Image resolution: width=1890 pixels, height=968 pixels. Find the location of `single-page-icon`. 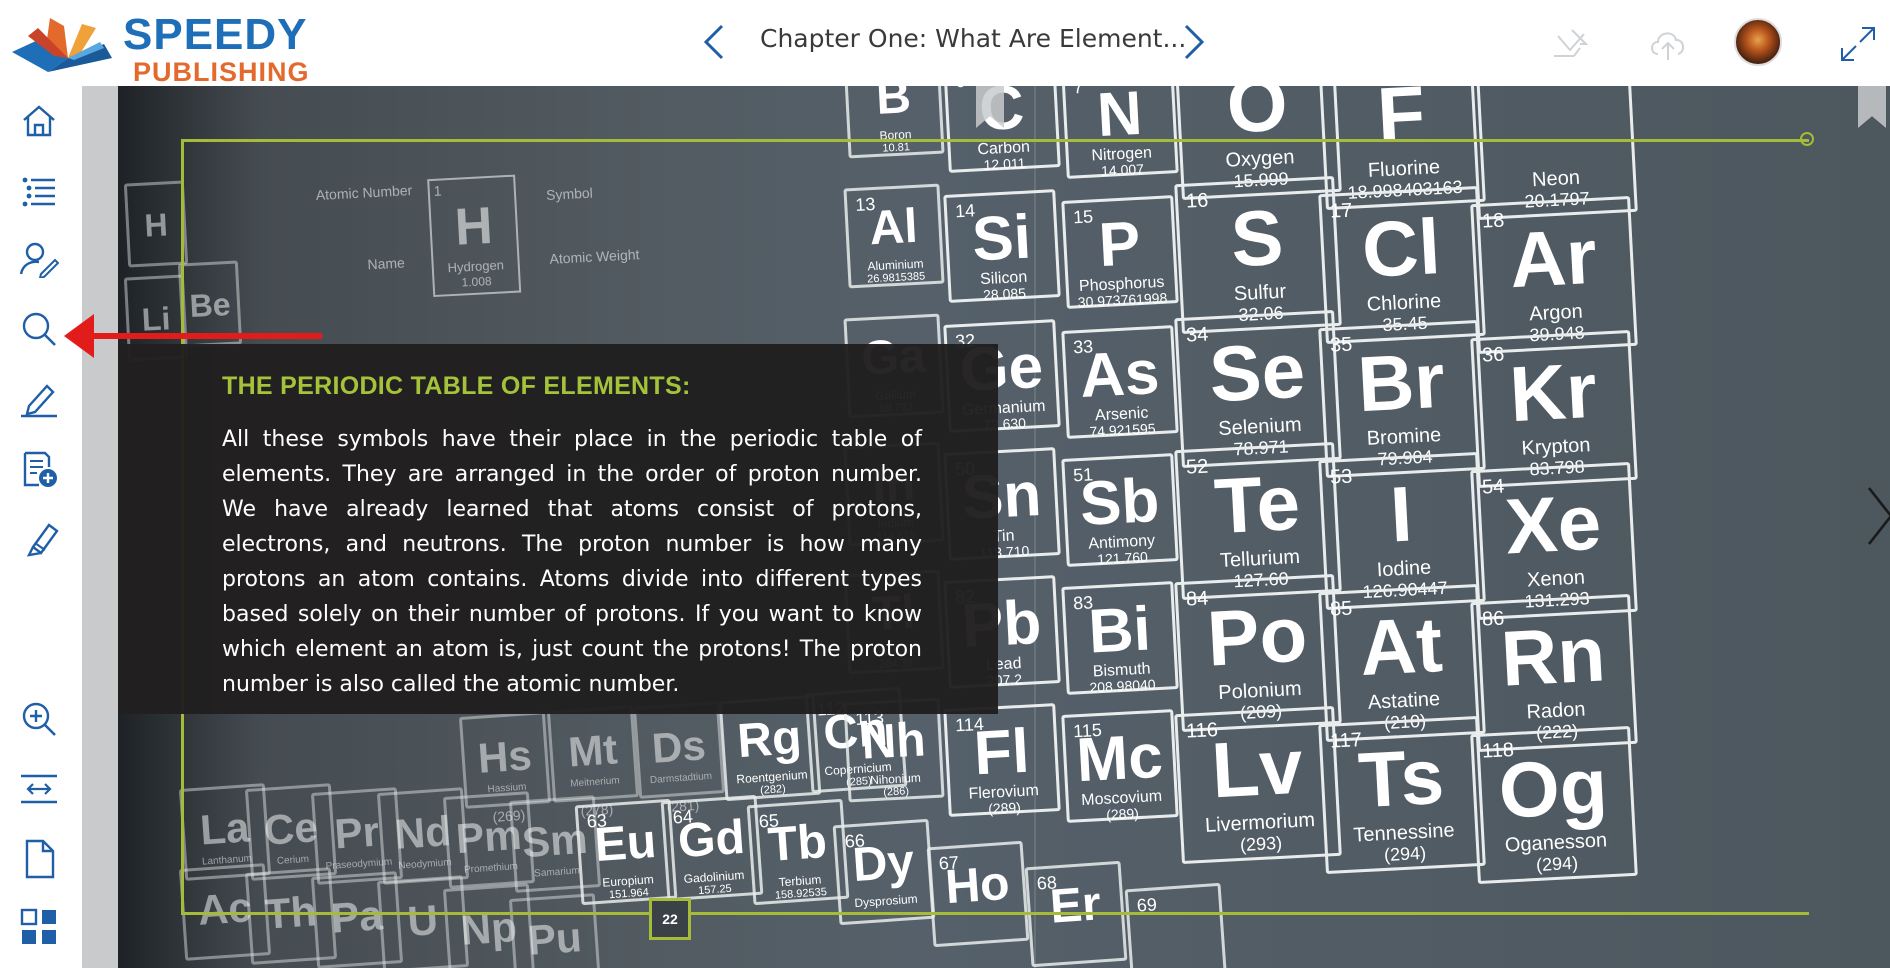

single-page-icon is located at coordinates (40, 859).